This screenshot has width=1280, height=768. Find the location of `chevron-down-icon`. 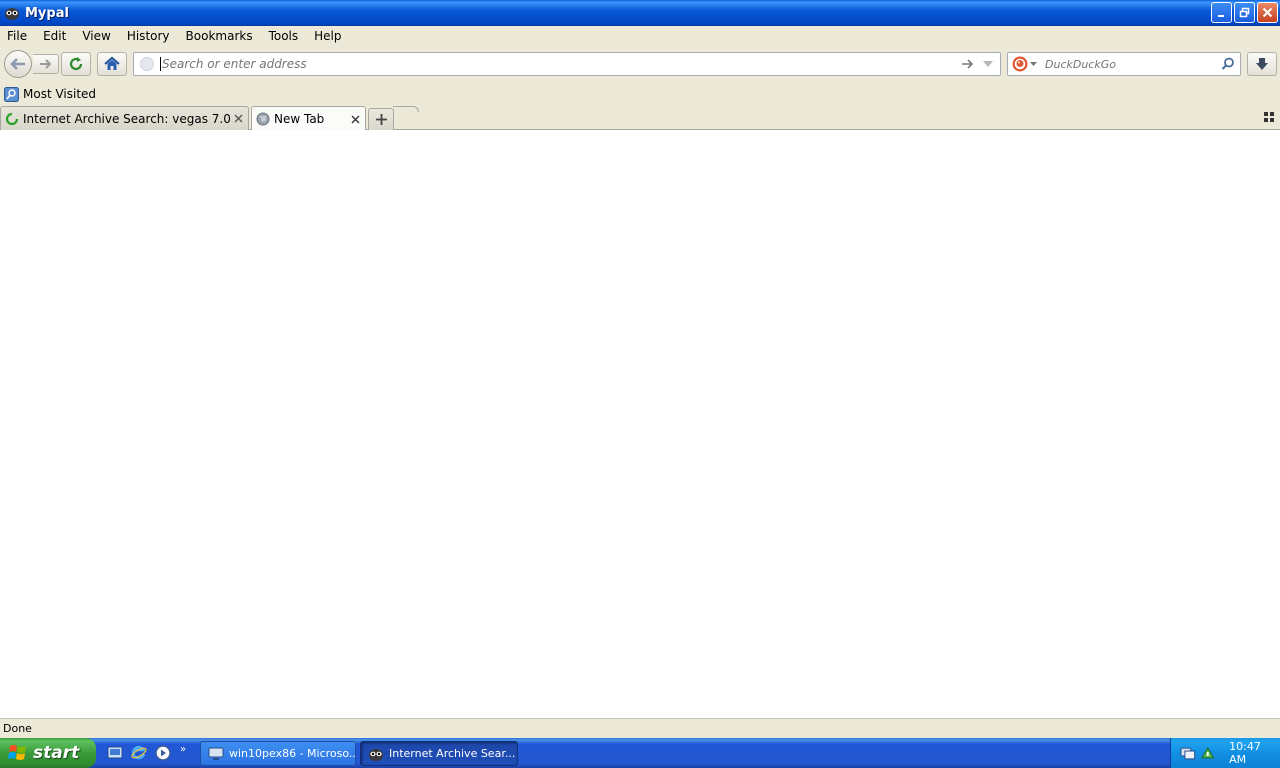

chevron-down-icon is located at coordinates (988, 64).